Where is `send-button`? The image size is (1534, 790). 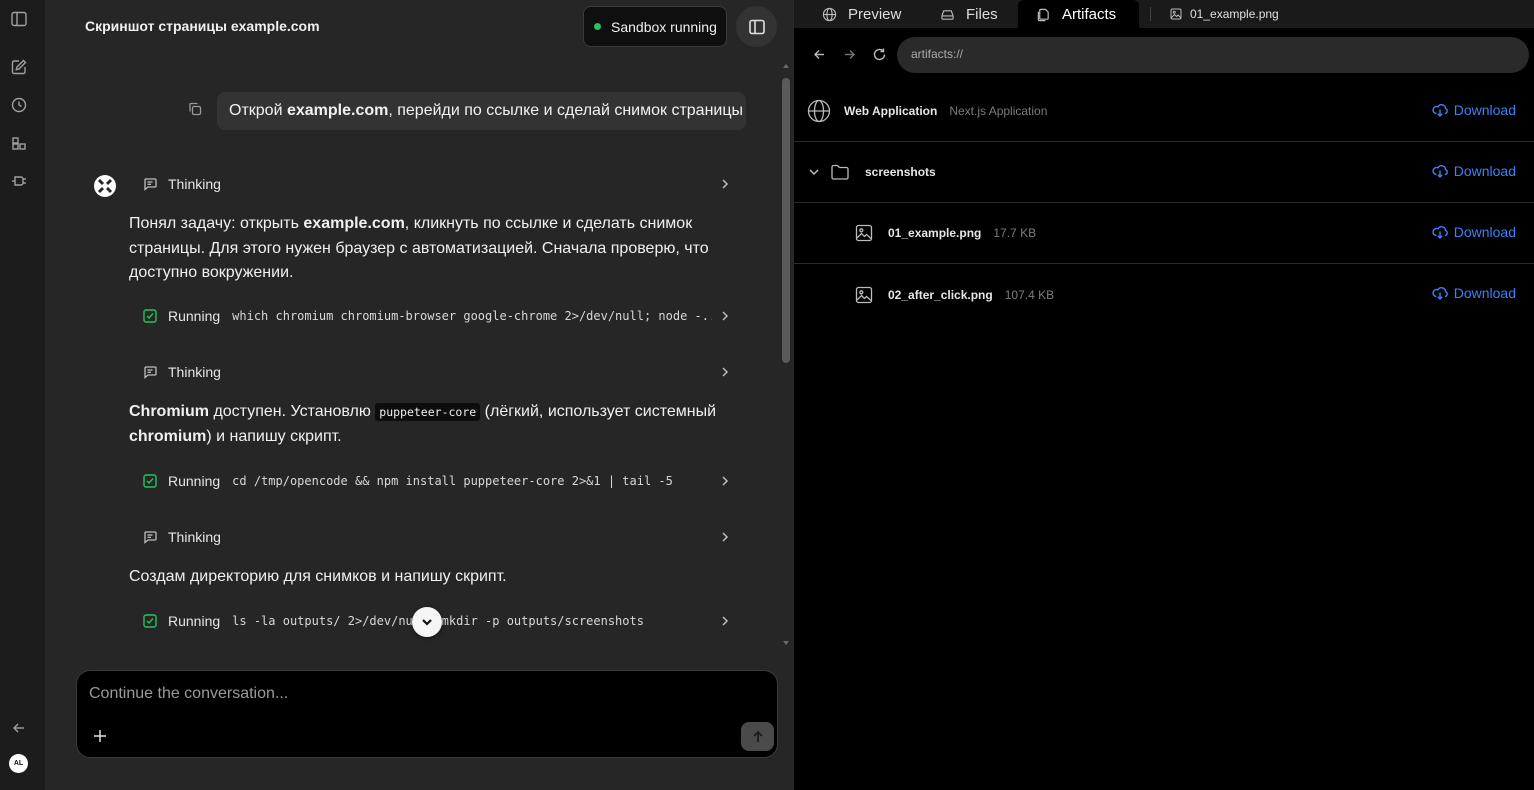 send-button is located at coordinates (757, 736).